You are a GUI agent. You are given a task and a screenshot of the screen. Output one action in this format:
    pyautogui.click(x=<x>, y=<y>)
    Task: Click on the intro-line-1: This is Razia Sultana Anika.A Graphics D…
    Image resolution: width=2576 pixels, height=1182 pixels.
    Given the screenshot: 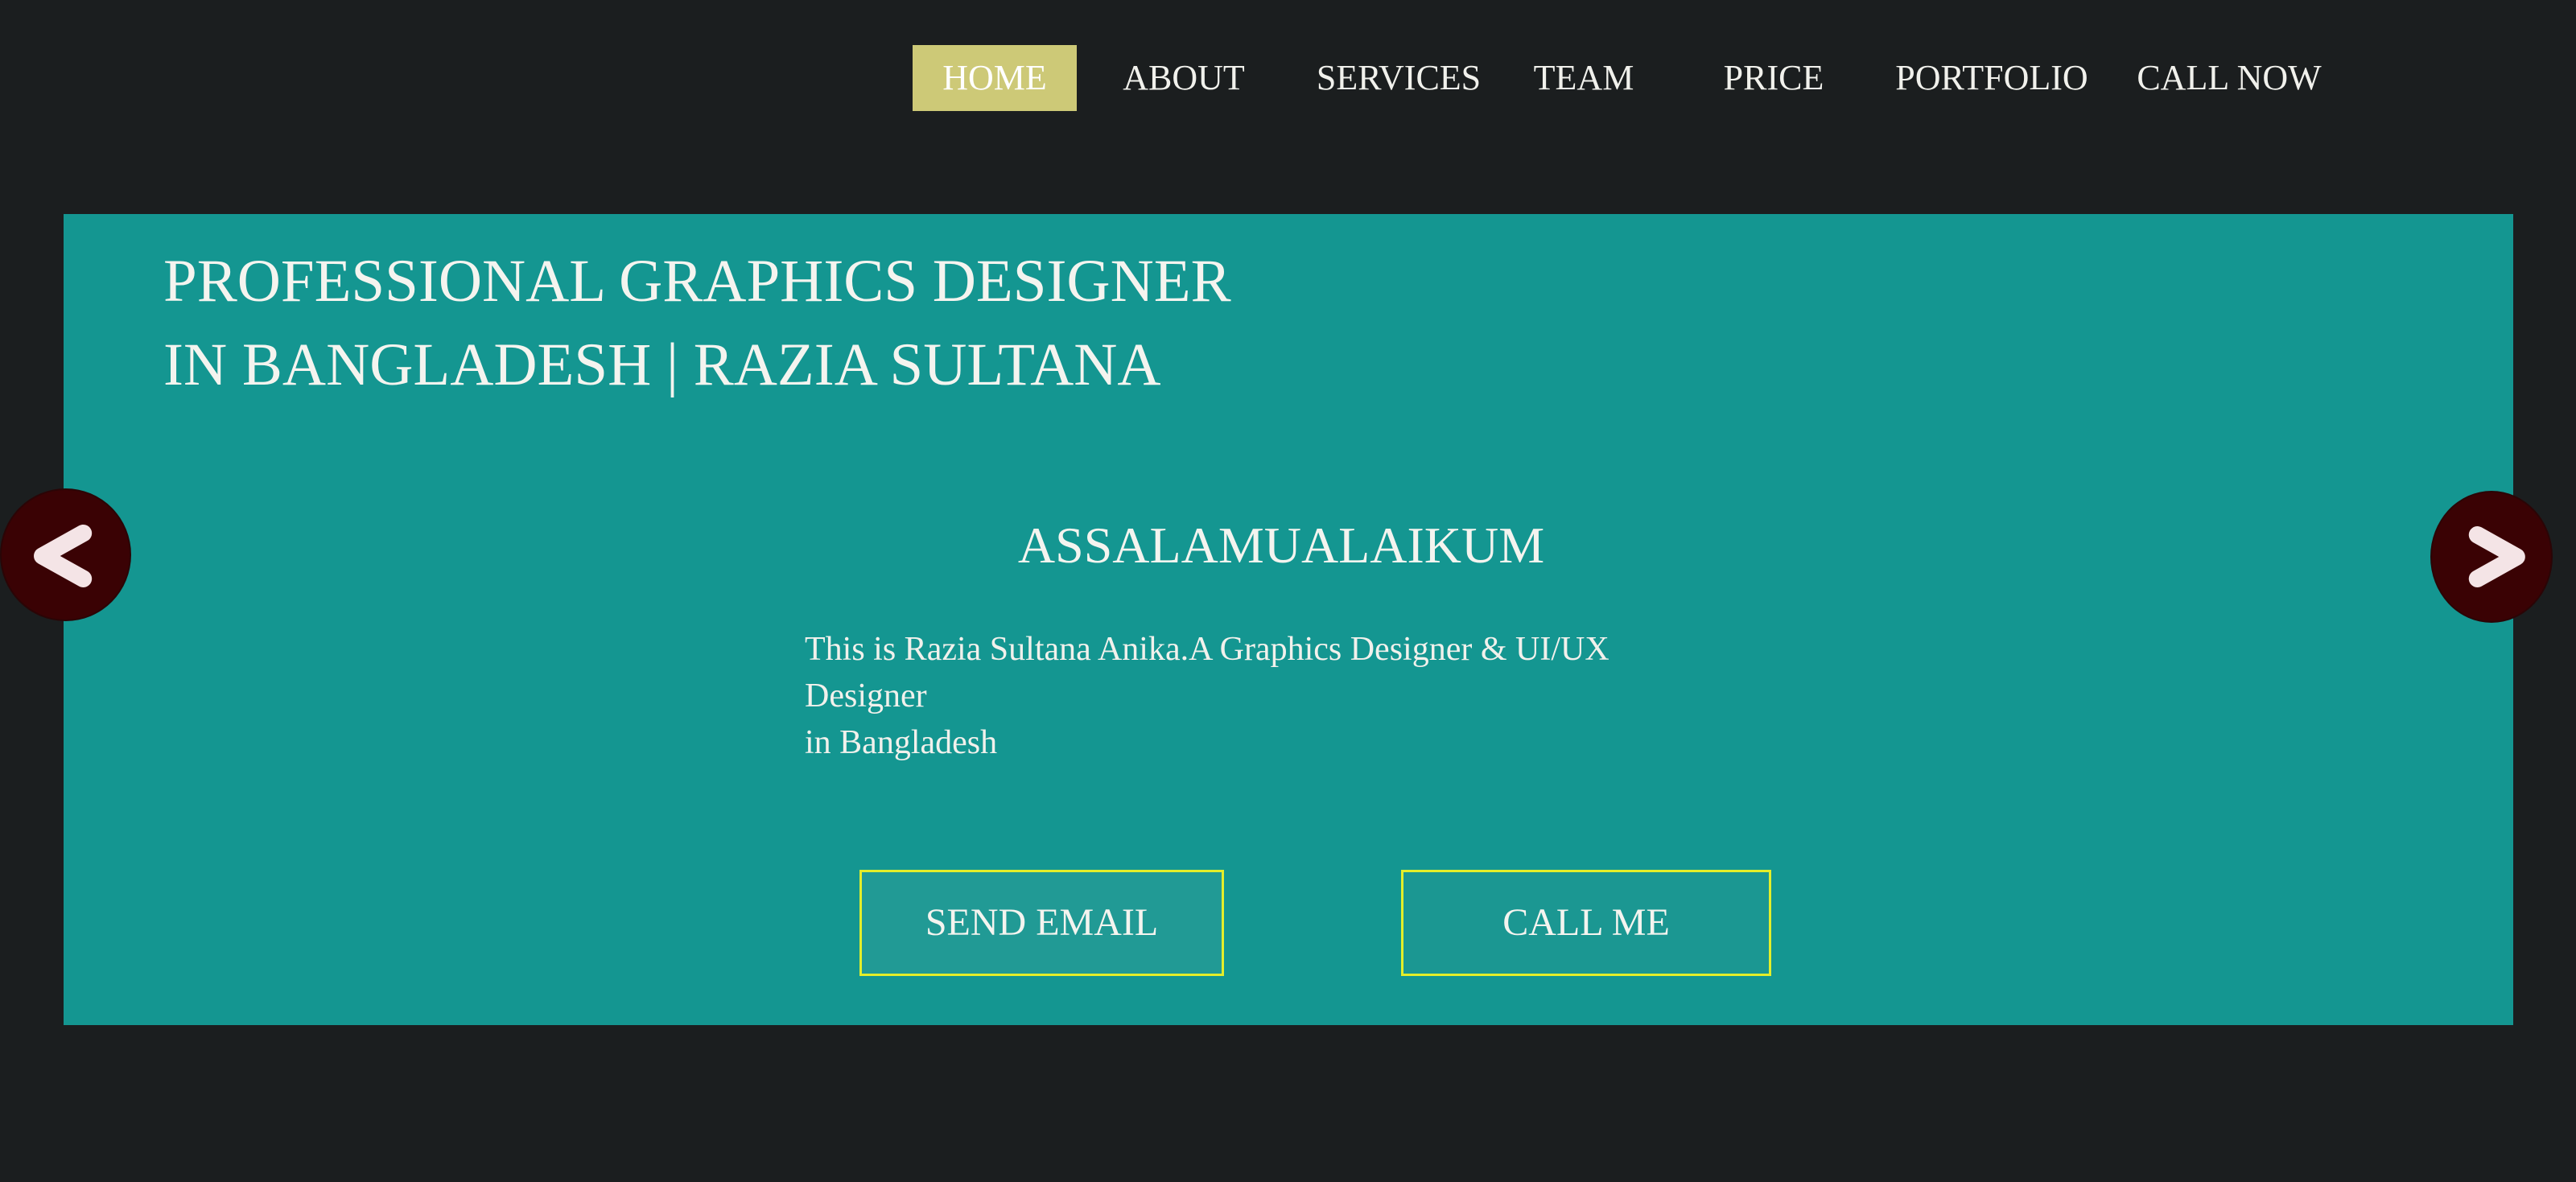 What is the action you would take?
    pyautogui.click(x=1207, y=673)
    